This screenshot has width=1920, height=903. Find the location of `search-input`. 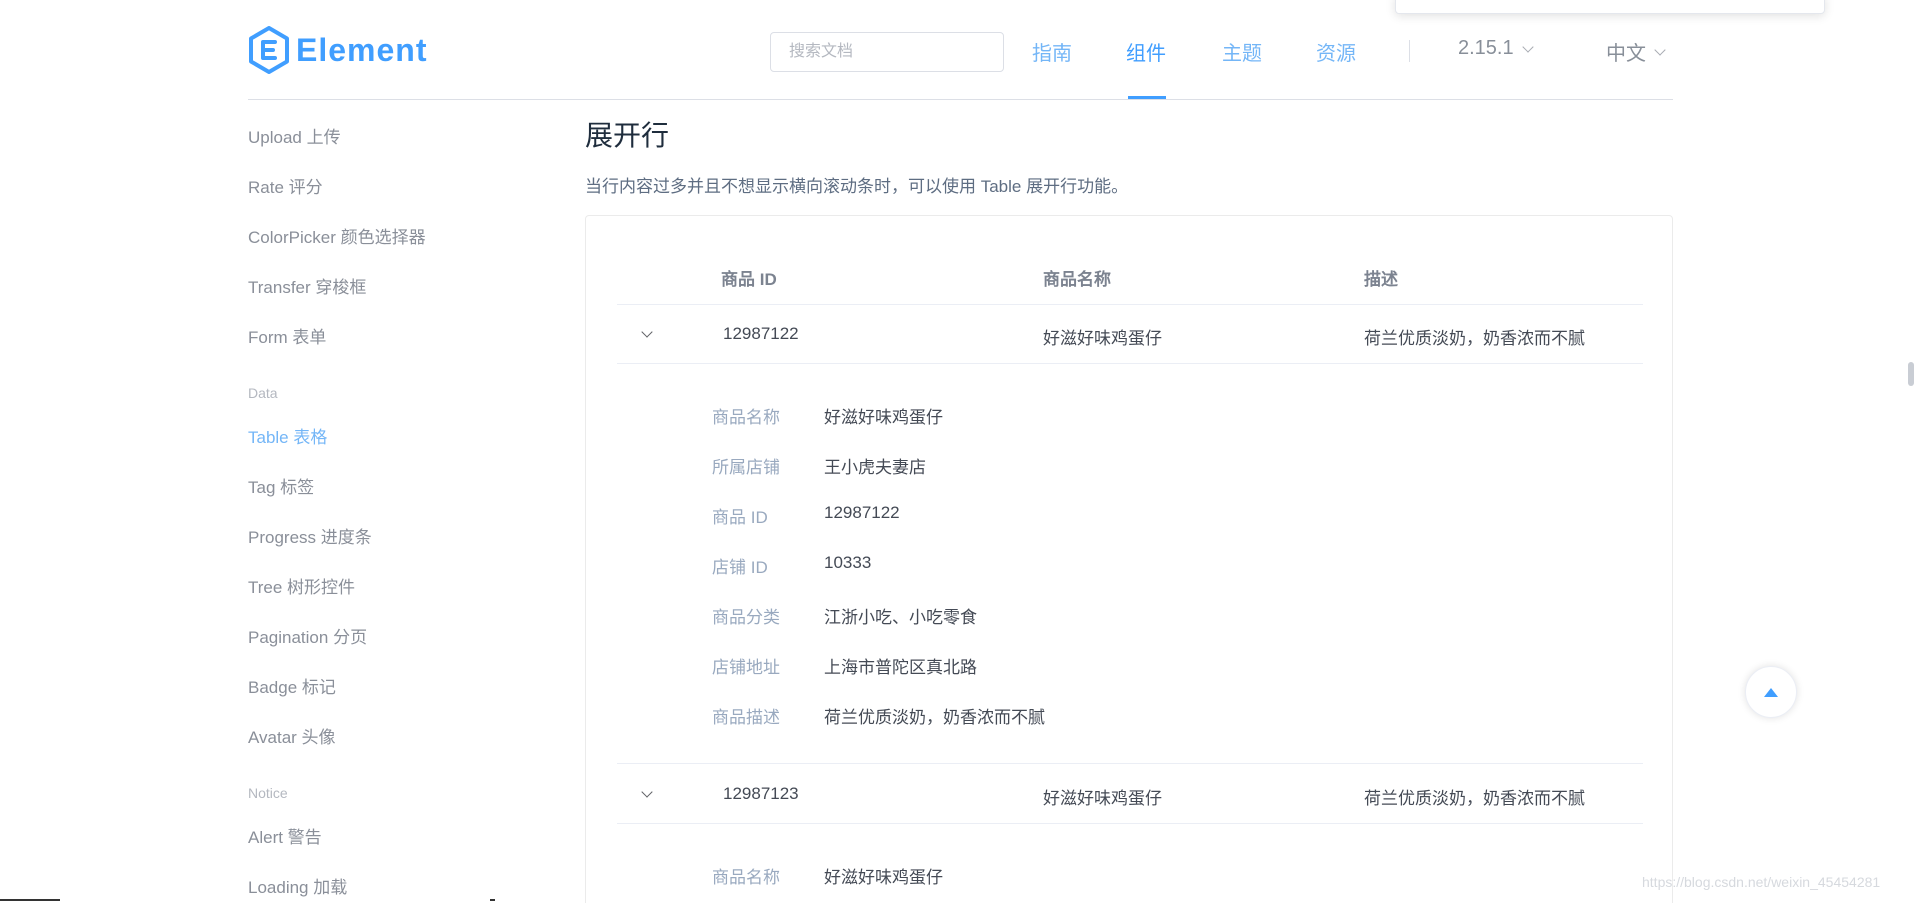

search-input is located at coordinates (887, 52).